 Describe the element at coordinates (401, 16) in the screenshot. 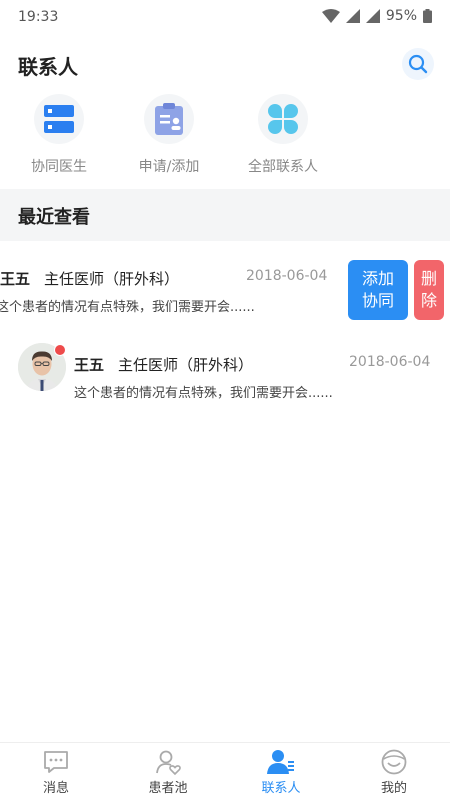

I see `battery-percent: 95%` at that location.